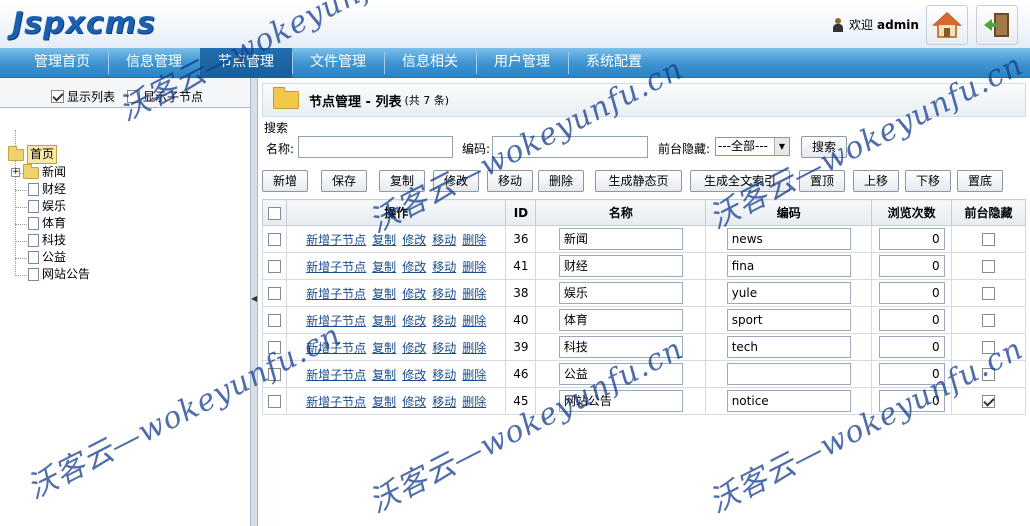 The height and width of the screenshot is (526, 1030). Describe the element at coordinates (620, 239) in the screenshot. I see `row-name-input: 新闻` at that location.